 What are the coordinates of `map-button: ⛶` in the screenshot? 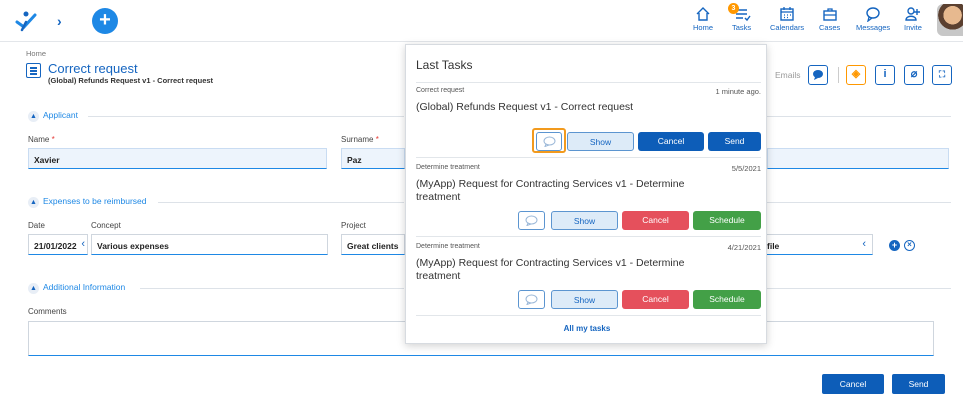 It's located at (942, 75).